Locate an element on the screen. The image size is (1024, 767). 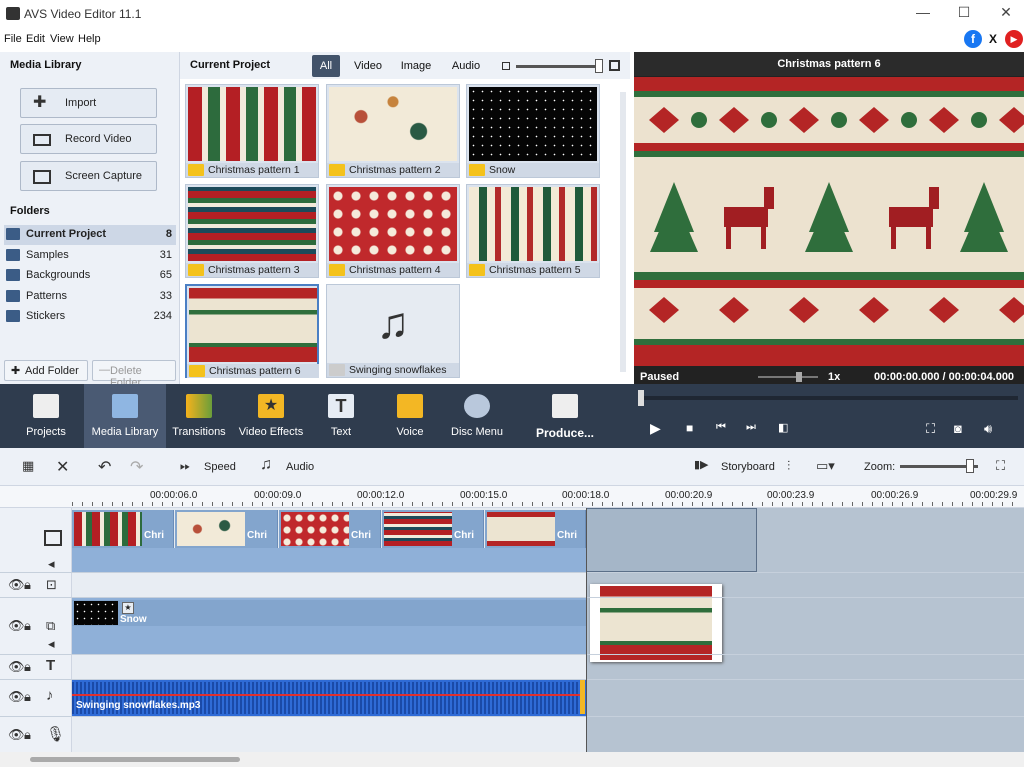
aspect-ratio-icon: ▭▾ is located at coordinates (825, 466).